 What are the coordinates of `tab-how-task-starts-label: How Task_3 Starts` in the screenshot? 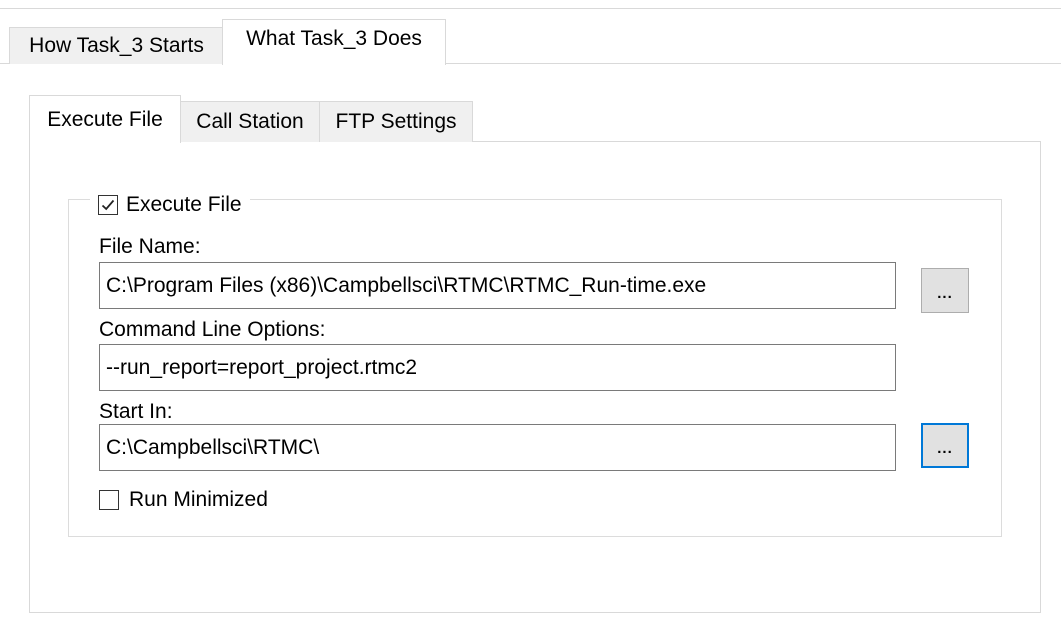 It's located at (116, 45).